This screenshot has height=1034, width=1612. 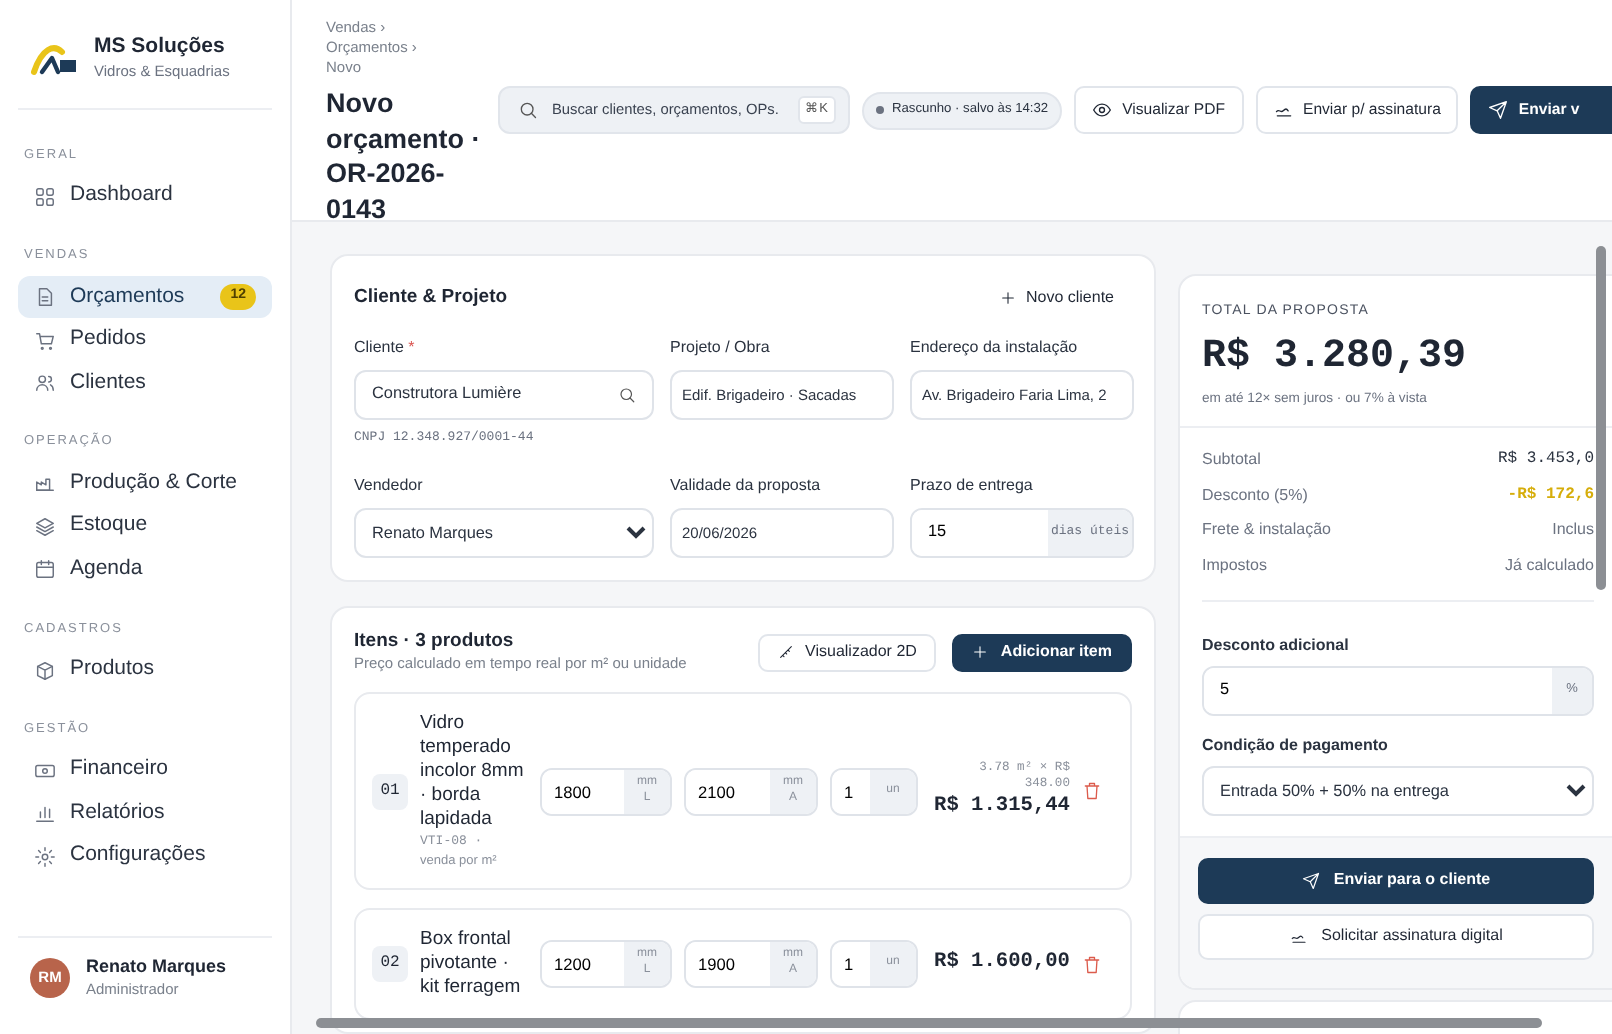 What do you see at coordinates (45, 670) in the screenshot?
I see `box-icon` at bounding box center [45, 670].